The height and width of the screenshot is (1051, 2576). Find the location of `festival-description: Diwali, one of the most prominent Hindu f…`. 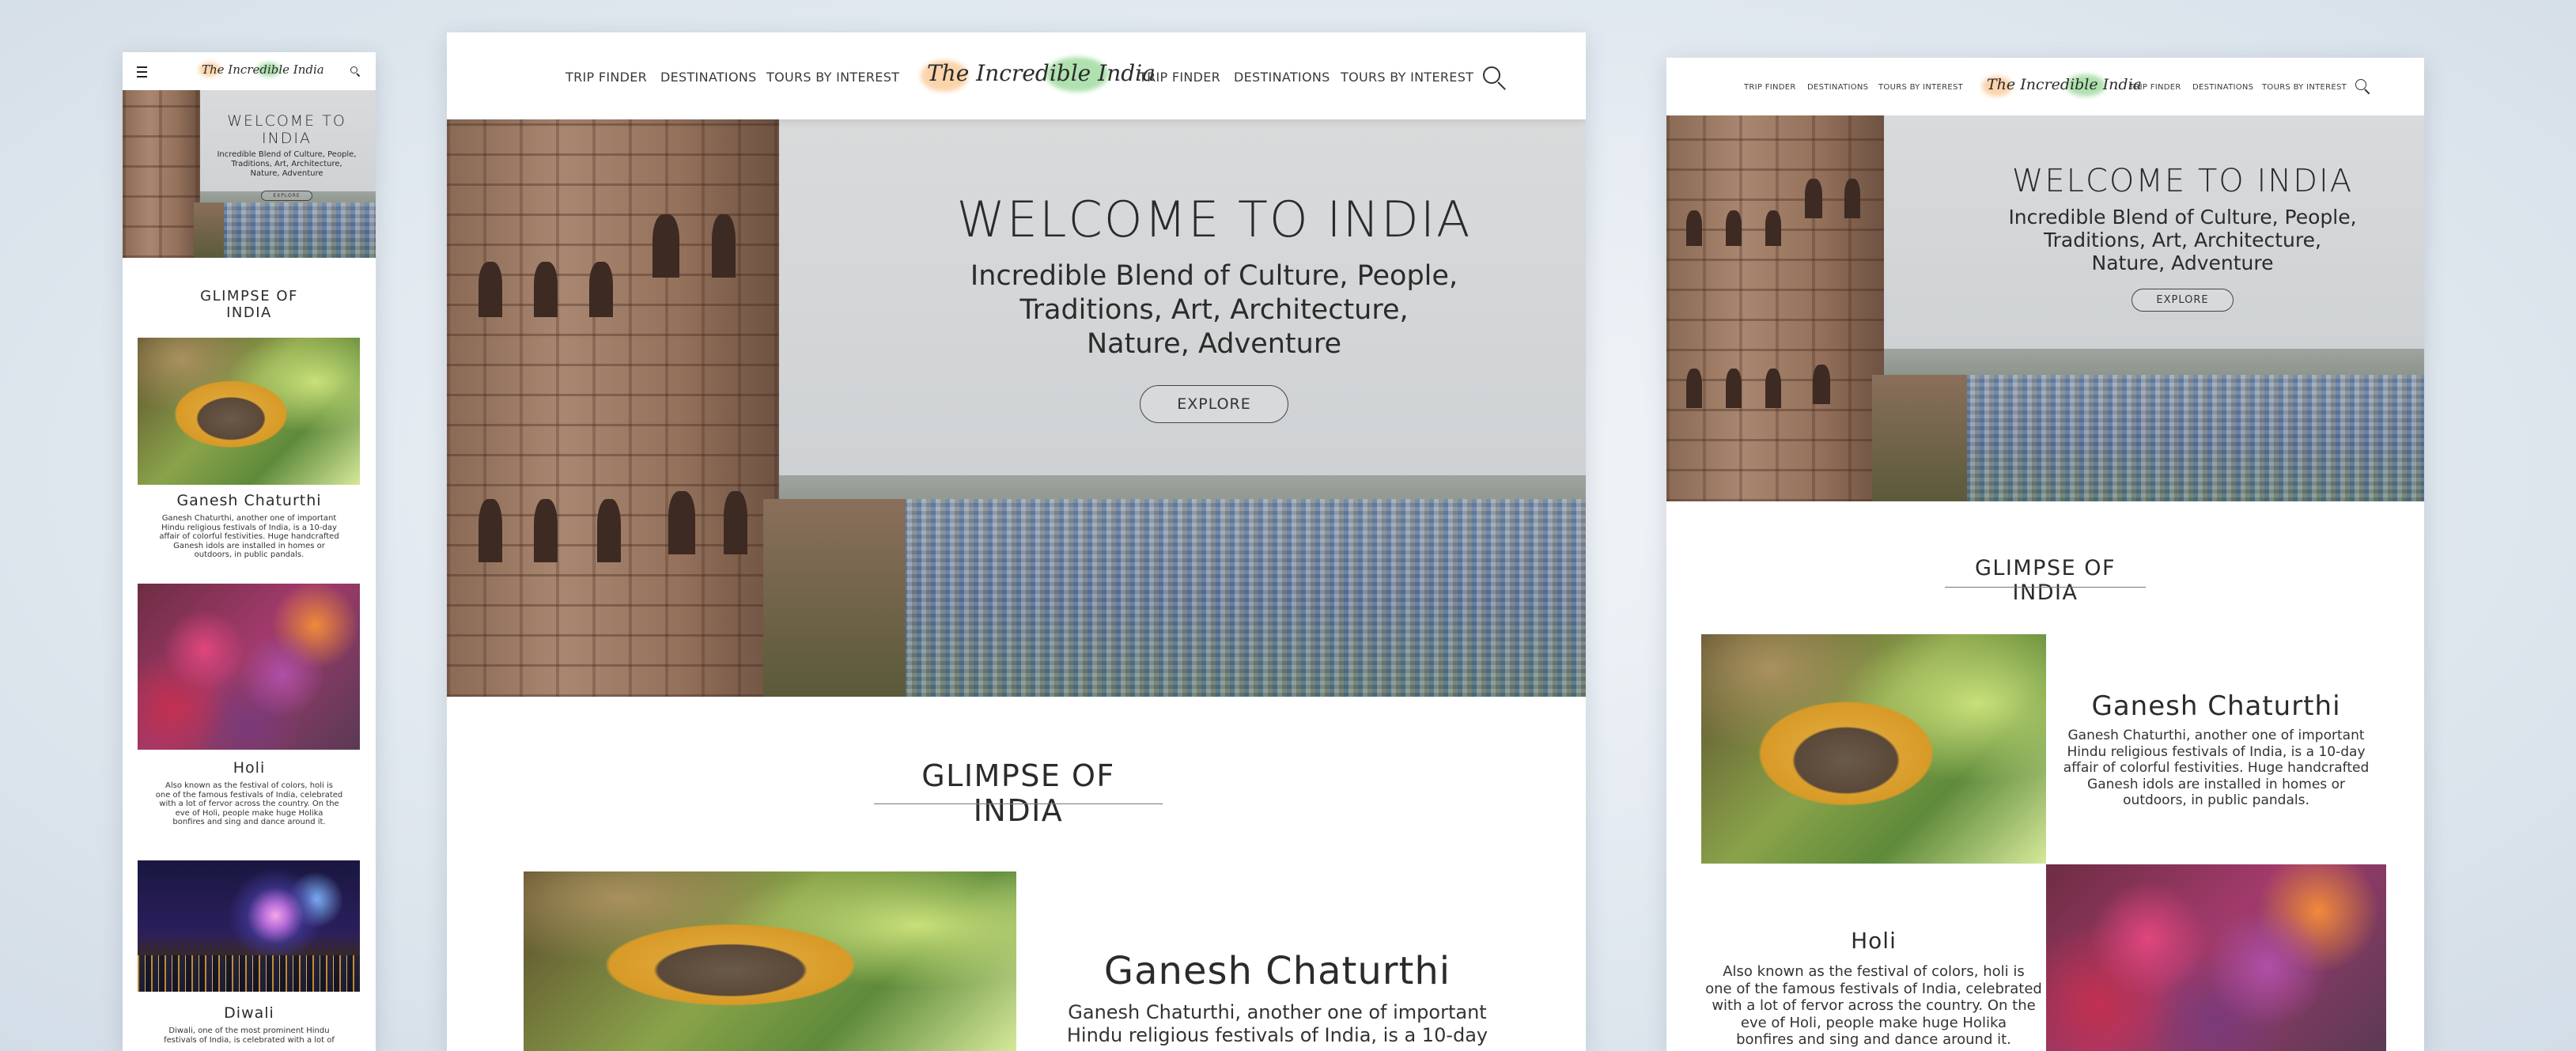

festival-description: Diwali, one of the most prominent Hindu f… is located at coordinates (250, 1035).